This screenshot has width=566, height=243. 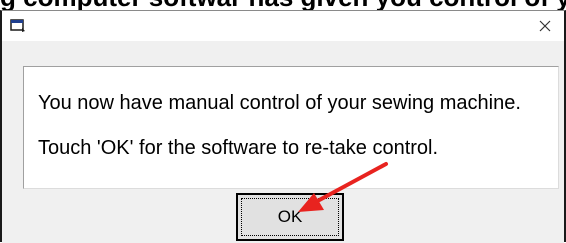 I want to click on close-button, so click(x=545, y=26).